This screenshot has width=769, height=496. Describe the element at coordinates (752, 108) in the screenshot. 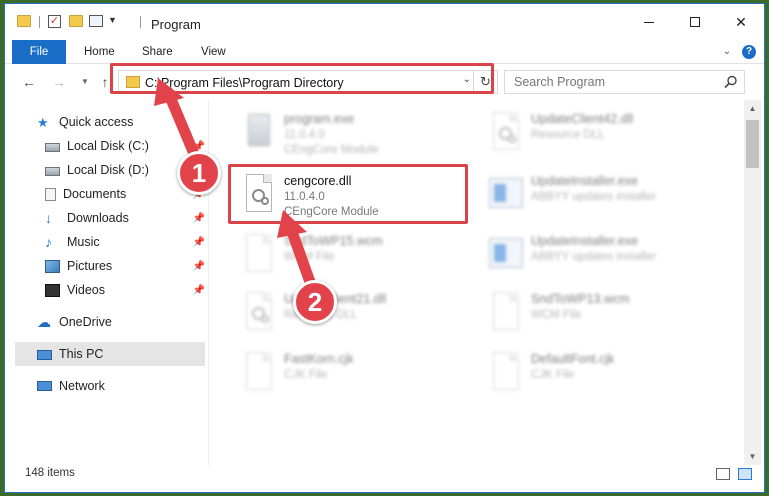

I see `scroll-up-icon: ▲` at that location.